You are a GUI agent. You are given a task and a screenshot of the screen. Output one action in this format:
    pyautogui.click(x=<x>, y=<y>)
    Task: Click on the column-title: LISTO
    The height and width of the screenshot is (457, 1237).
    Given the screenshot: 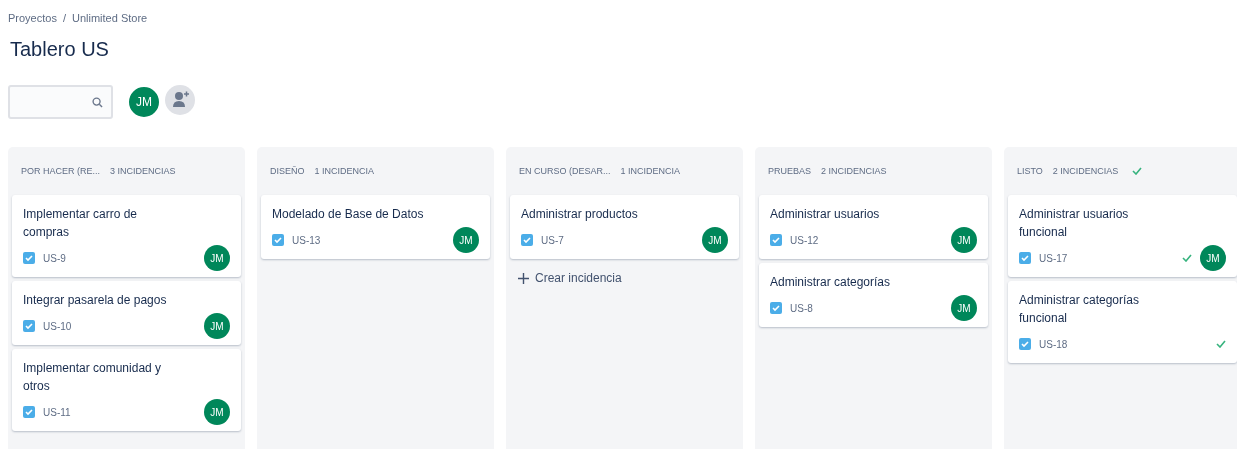 What is the action you would take?
    pyautogui.click(x=1030, y=171)
    